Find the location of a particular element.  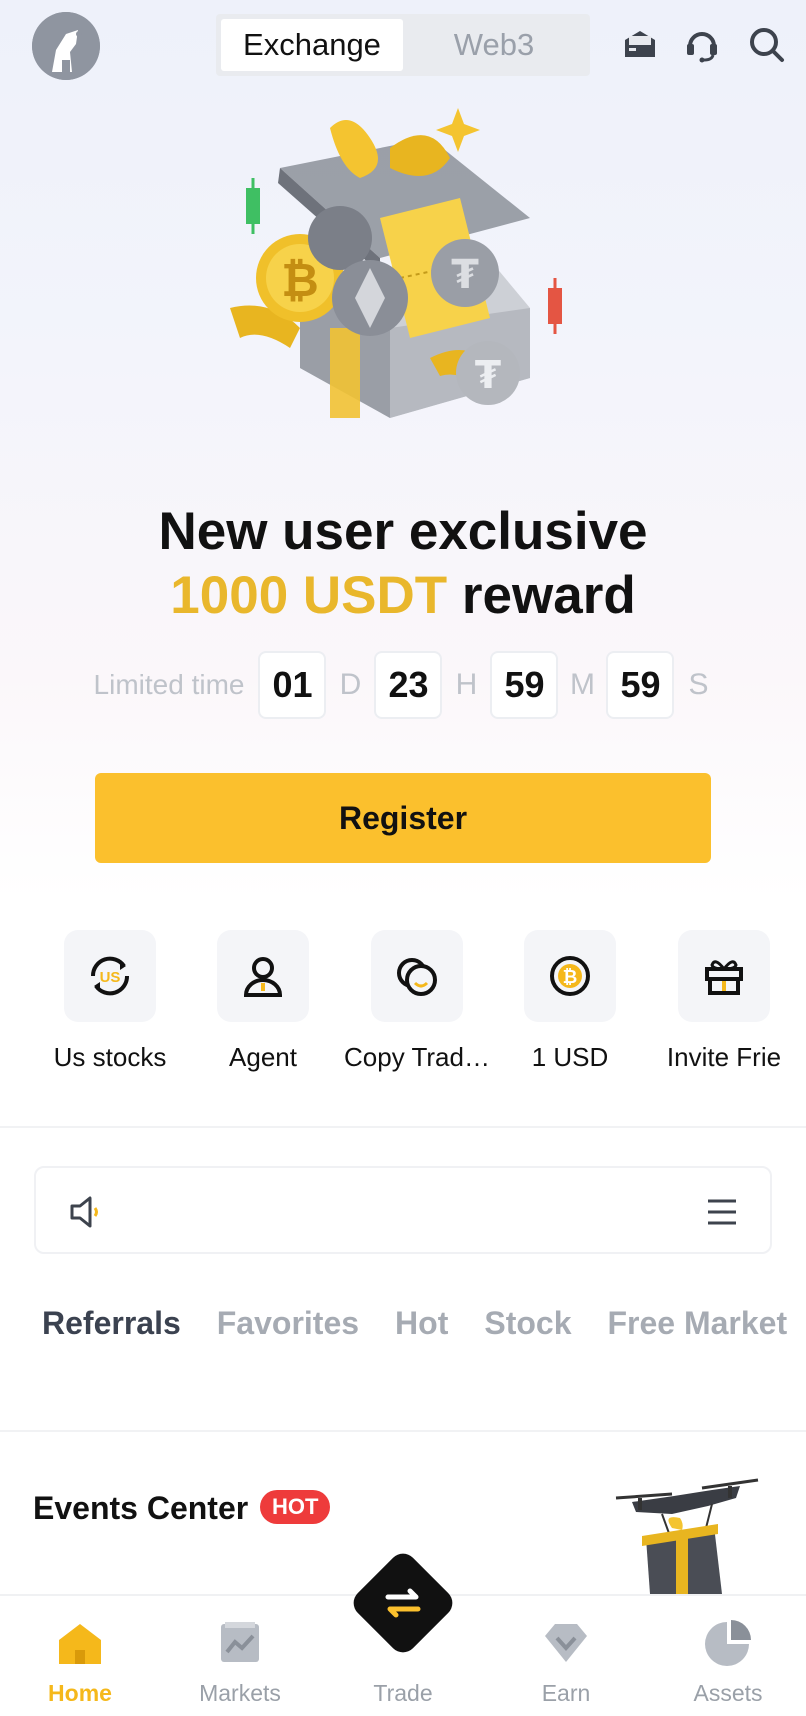

shortcut-1-usd: ₿ 1 USD is located at coordinates (570, 1005).